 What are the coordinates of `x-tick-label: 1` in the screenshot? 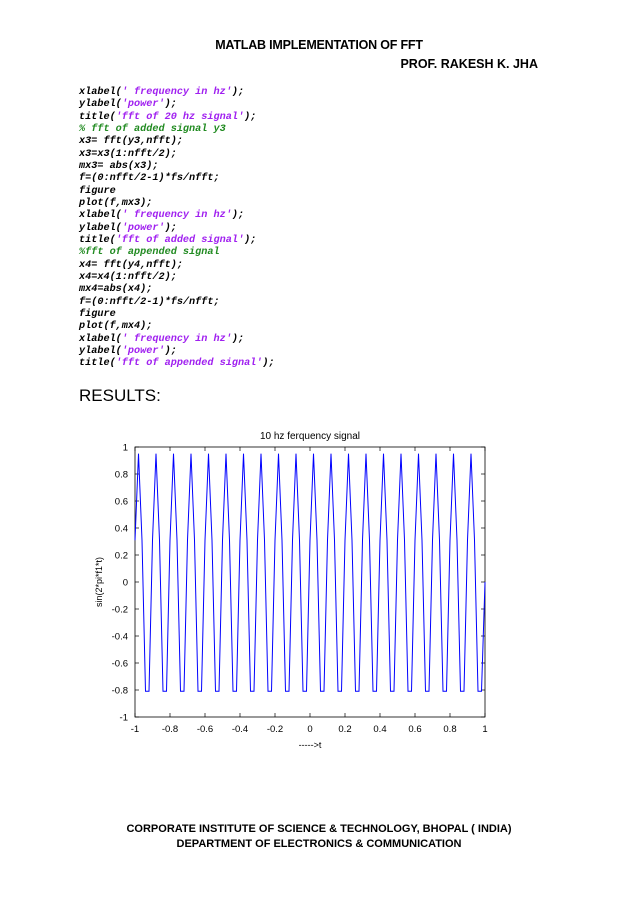 It's located at (484, 729).